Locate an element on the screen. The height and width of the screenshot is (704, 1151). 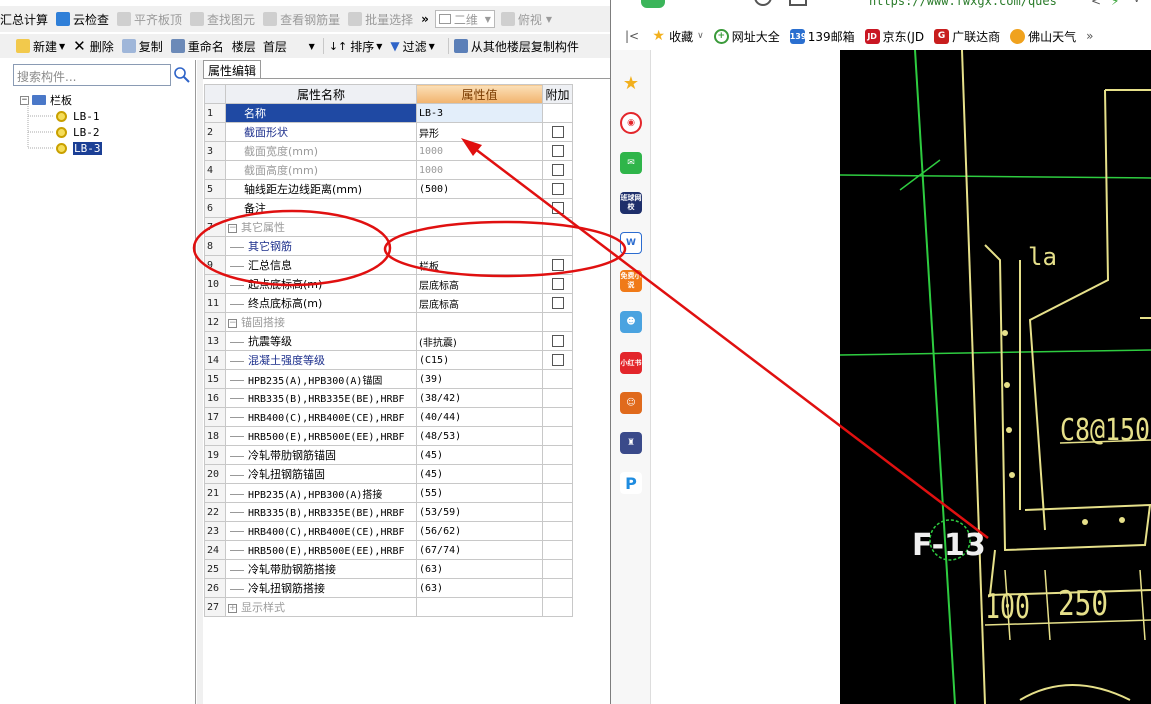
table-row: 6 备注 is located at coordinates (388, 208).